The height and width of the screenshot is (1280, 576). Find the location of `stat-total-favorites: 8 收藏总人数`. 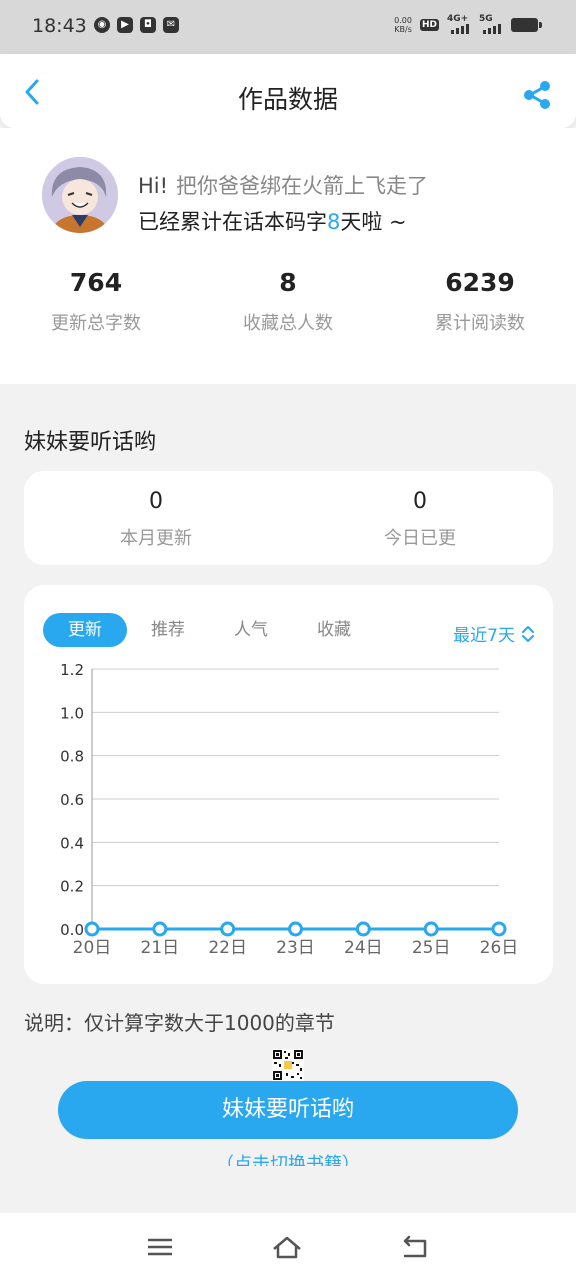

stat-total-favorites: 8 收藏总人数 is located at coordinates (288, 301).